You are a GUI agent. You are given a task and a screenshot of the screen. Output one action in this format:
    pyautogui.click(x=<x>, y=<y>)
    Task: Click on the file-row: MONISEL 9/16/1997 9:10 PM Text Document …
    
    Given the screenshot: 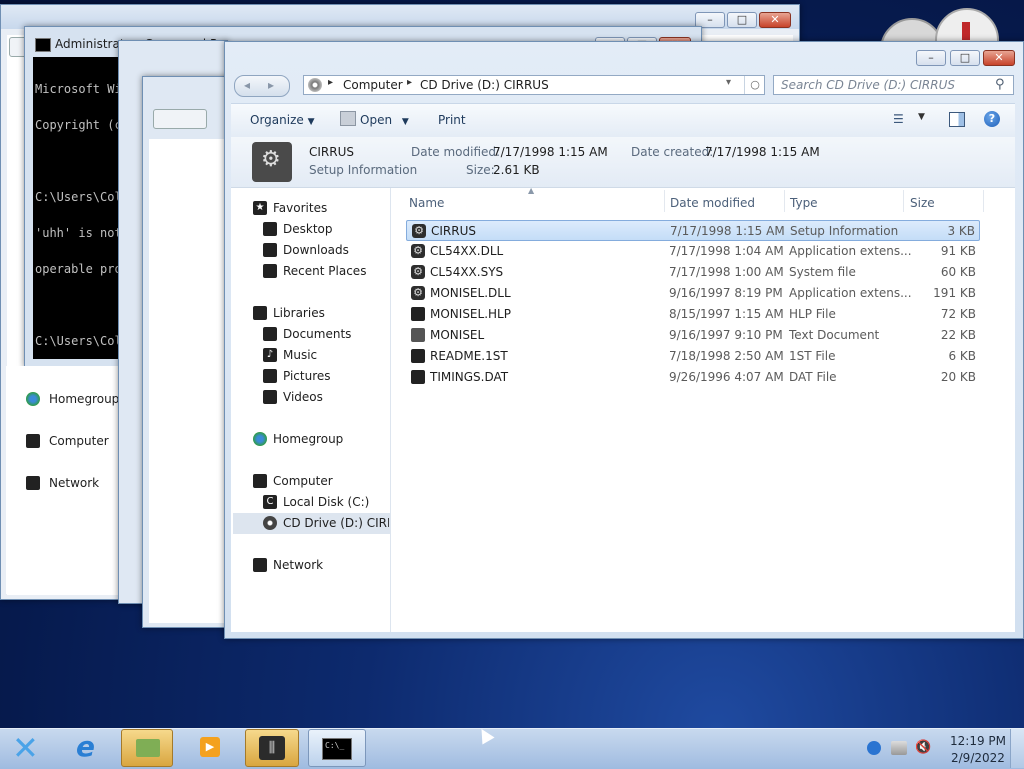 What is the action you would take?
    pyautogui.click(x=693, y=335)
    